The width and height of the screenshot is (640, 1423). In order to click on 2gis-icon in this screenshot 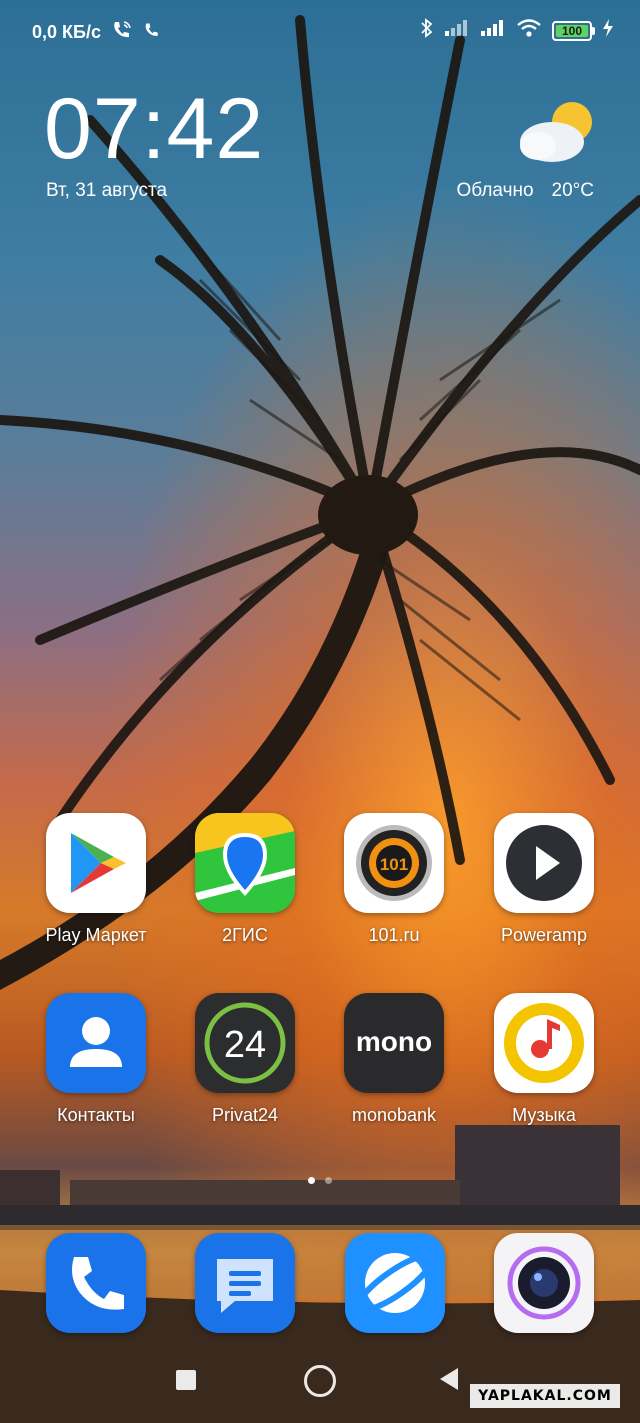, I will do `click(245, 863)`.